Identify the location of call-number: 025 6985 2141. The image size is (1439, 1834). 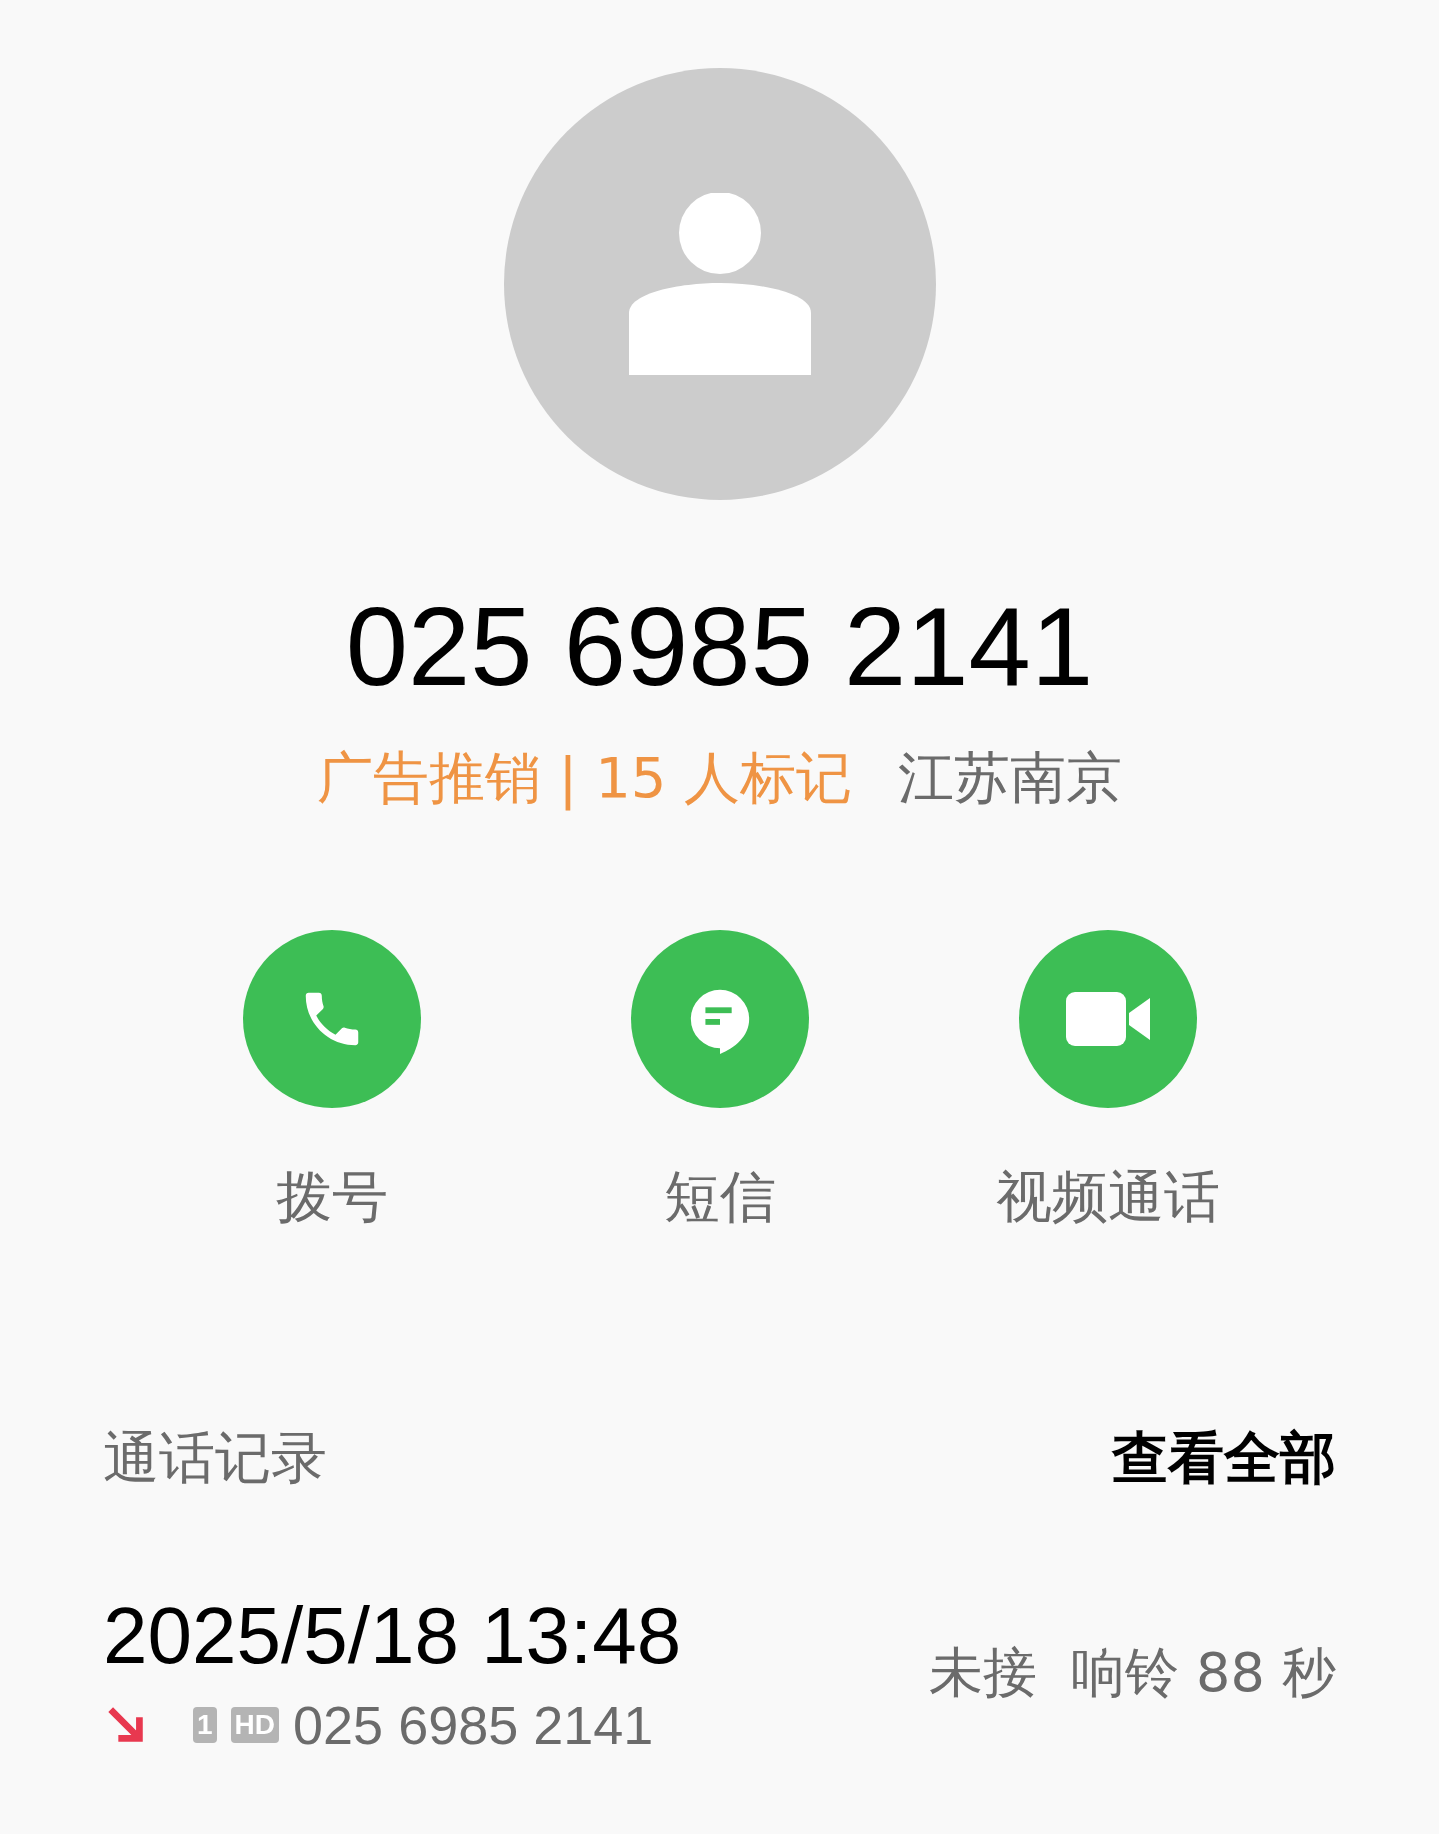
(473, 1724).